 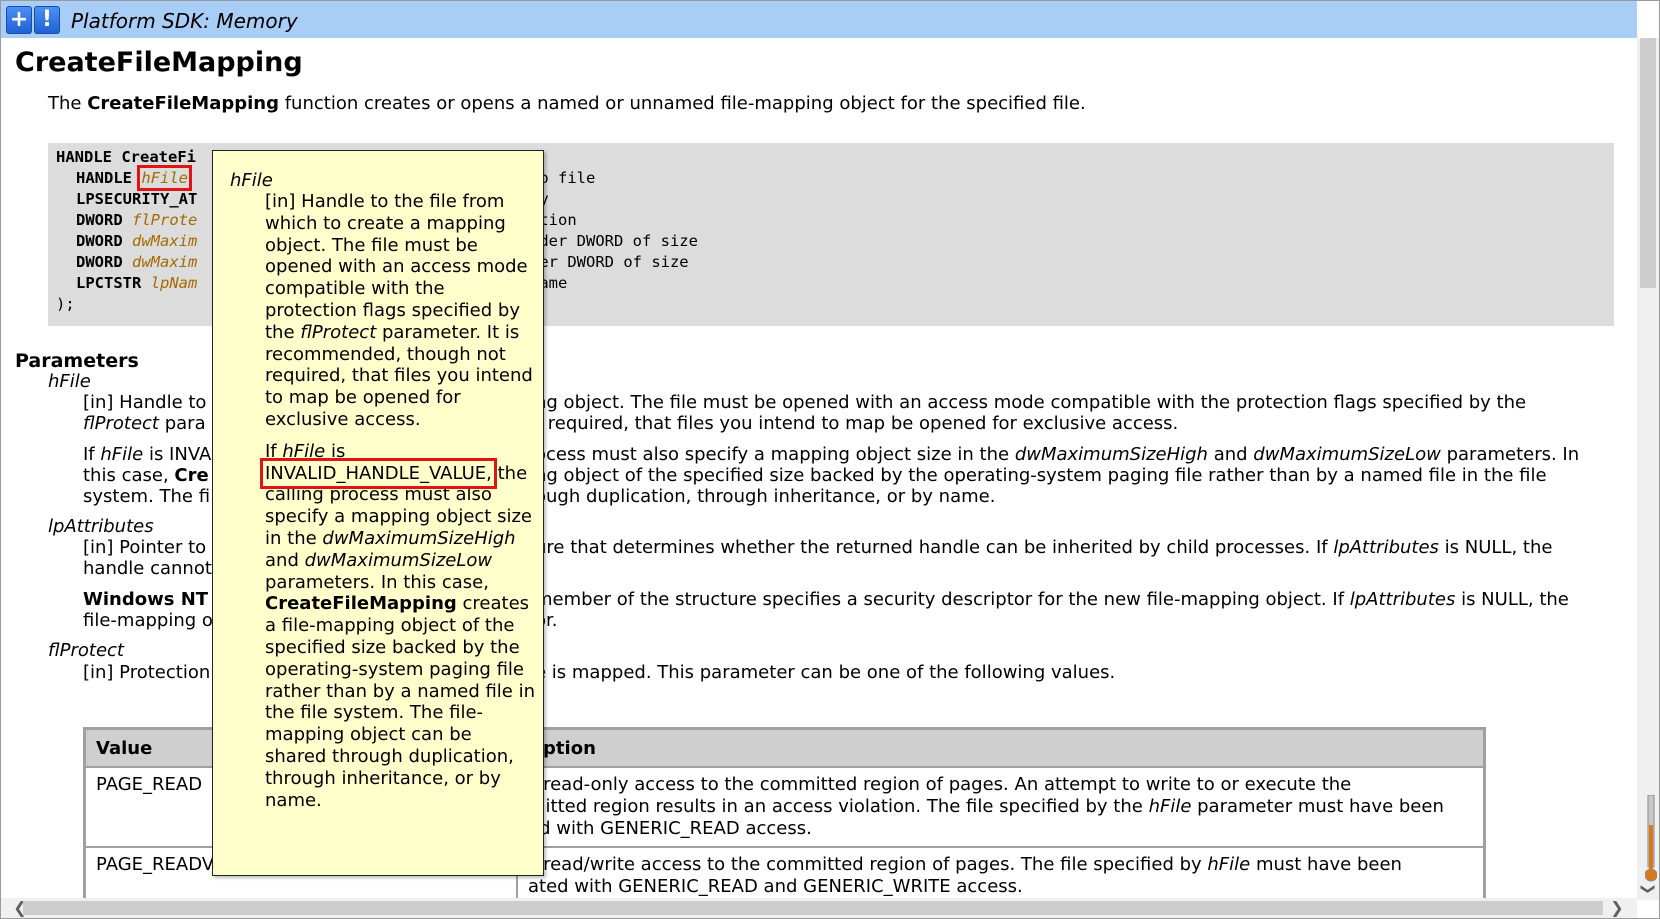 What do you see at coordinates (609, 262) in the screenshot?
I see `syntax-comment: der DWORD of size` at bounding box center [609, 262].